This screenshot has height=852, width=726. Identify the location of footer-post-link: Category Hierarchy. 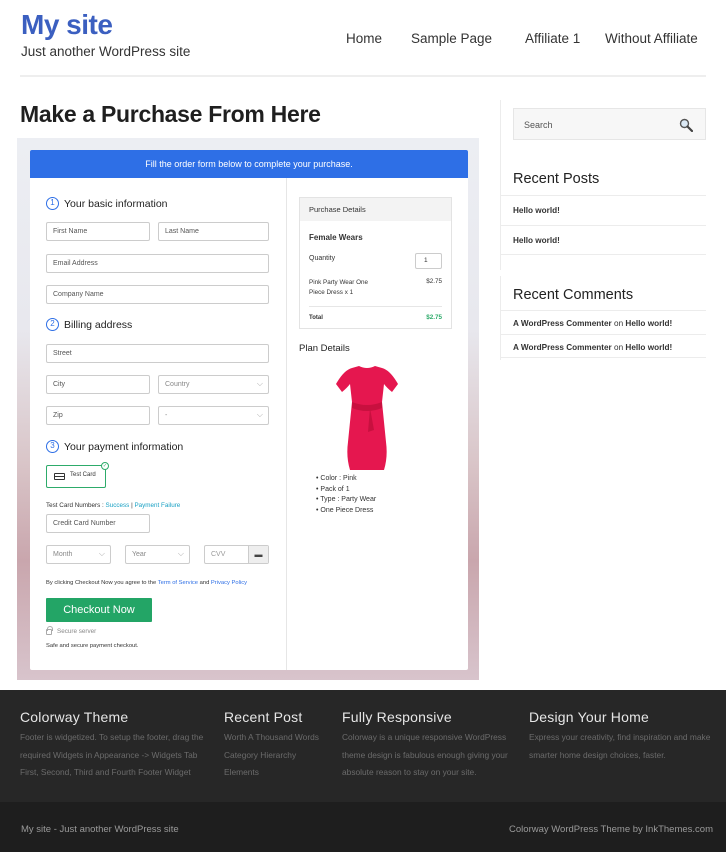
(271, 756).